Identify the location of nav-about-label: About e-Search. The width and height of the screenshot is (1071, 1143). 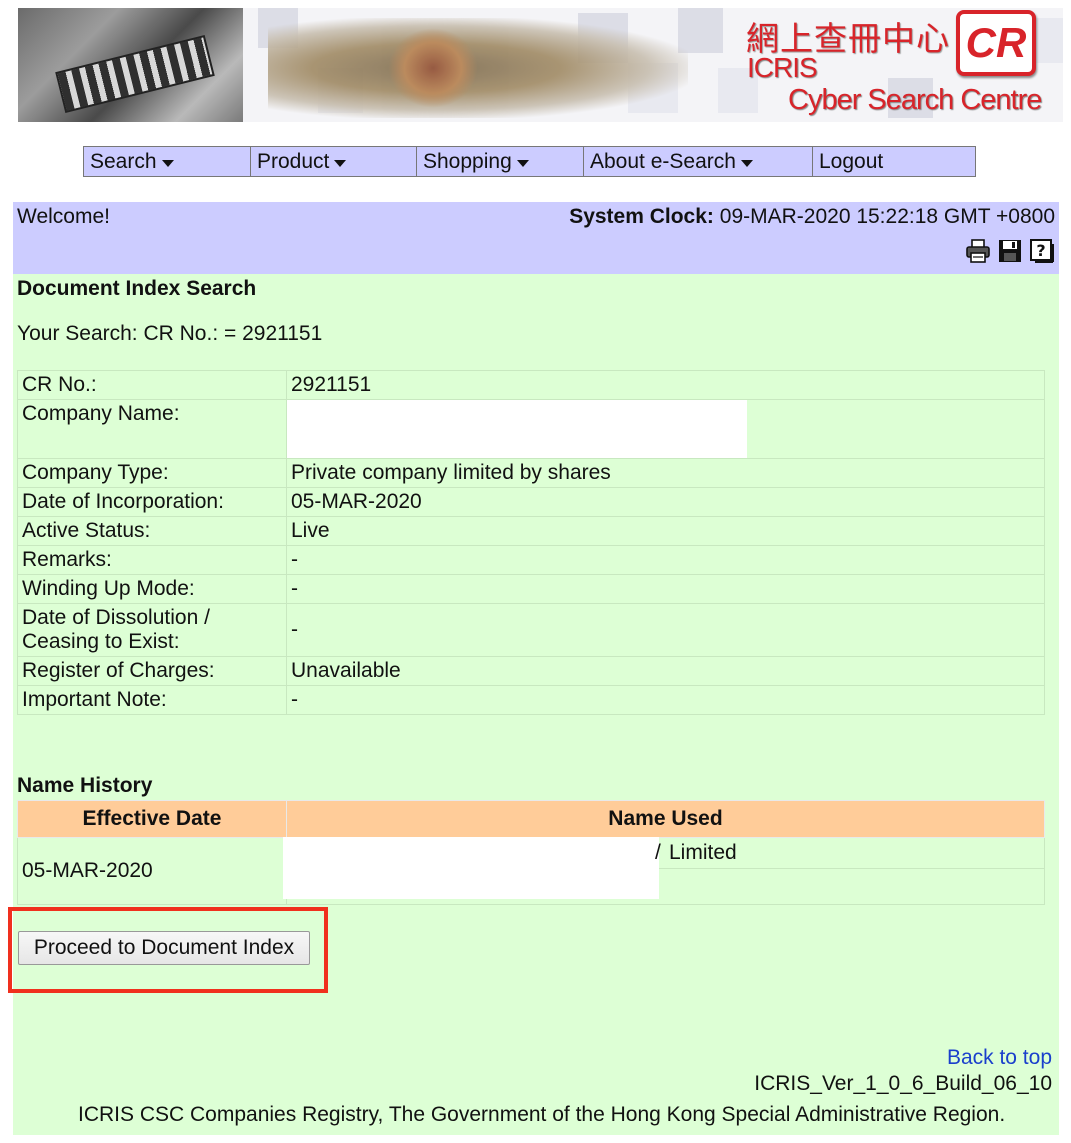
(663, 161).